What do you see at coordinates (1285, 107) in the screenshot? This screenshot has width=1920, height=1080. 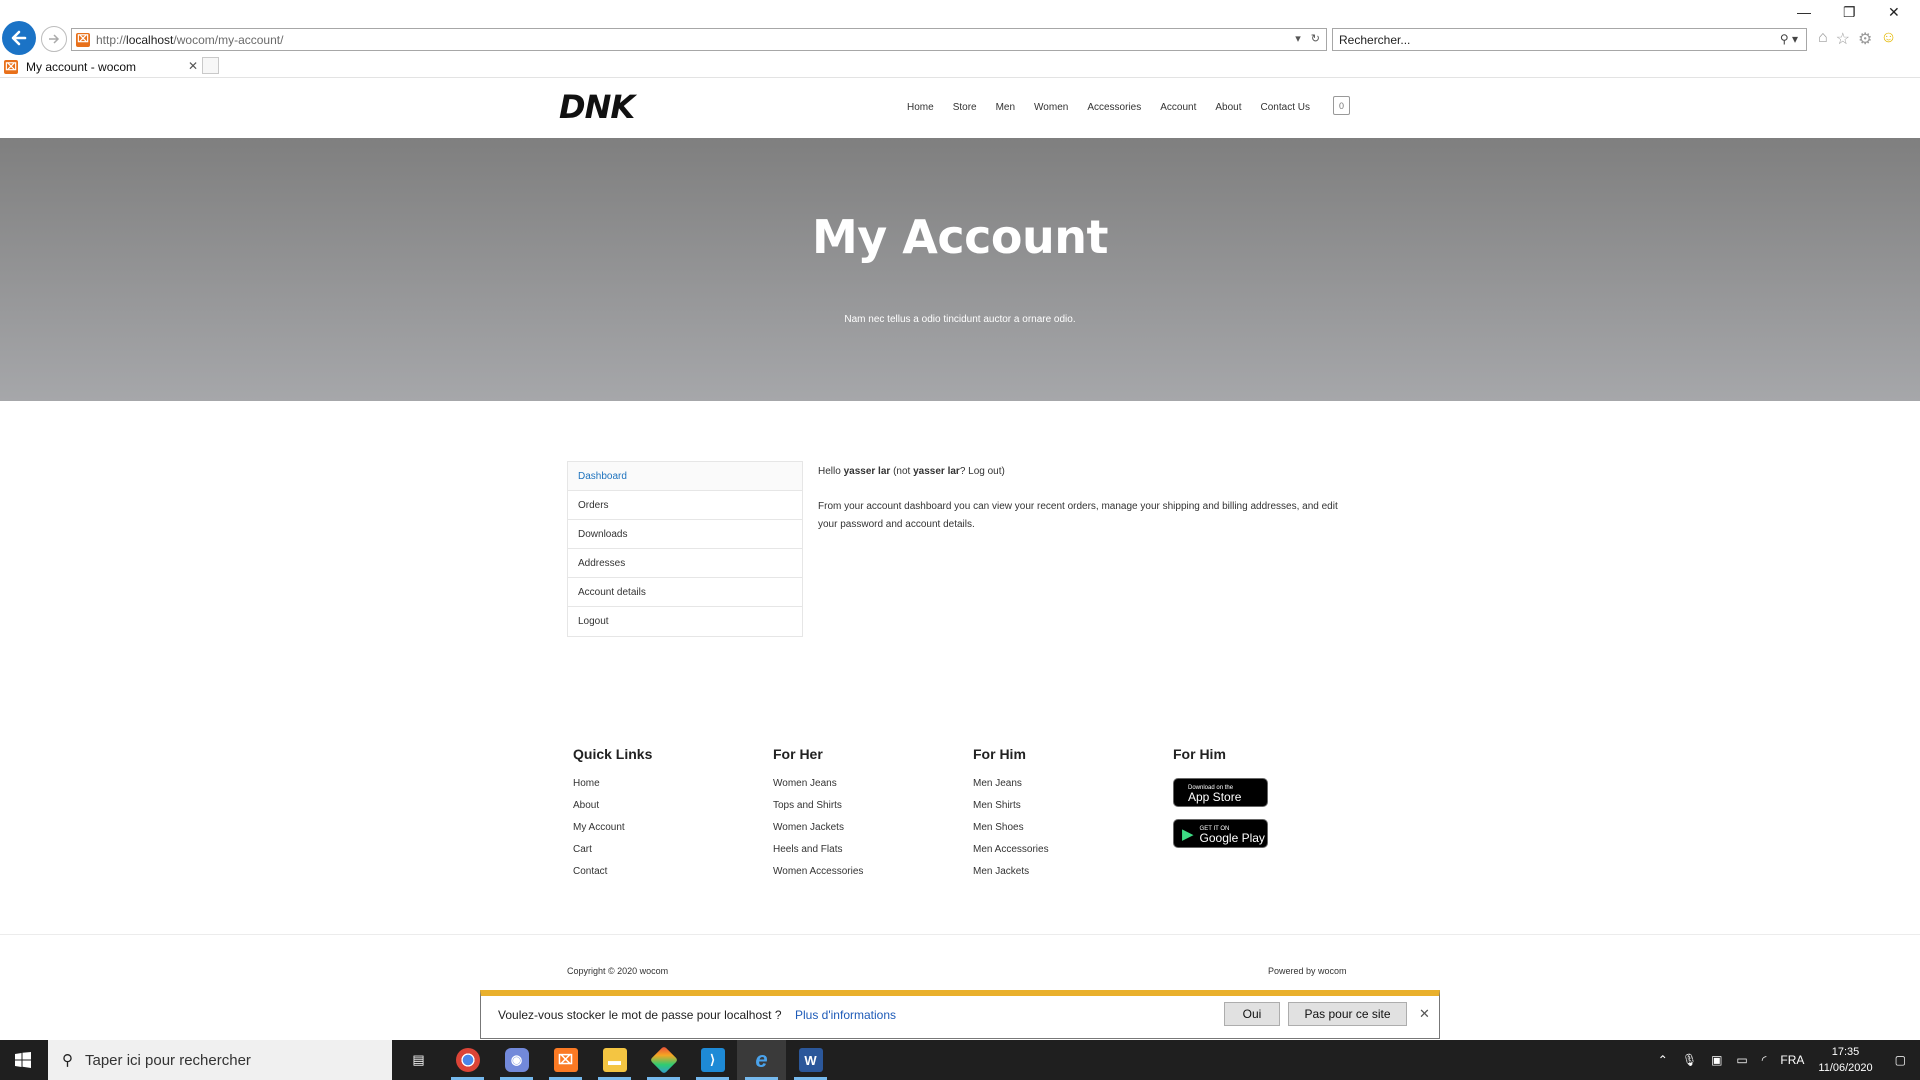 I see `nav-contact: Contact Us` at bounding box center [1285, 107].